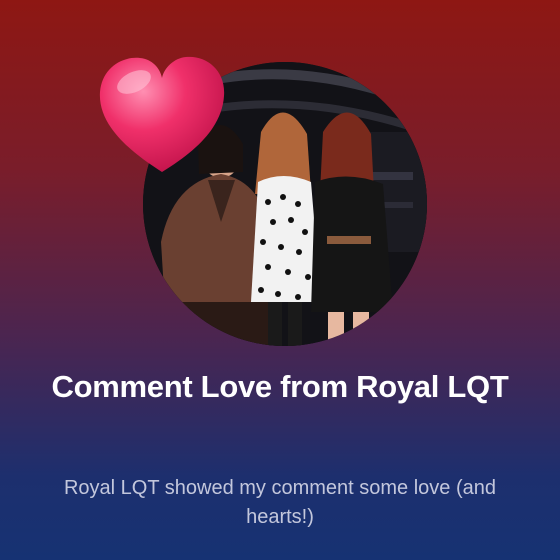 The height and width of the screenshot is (560, 560). What do you see at coordinates (162, 115) in the screenshot?
I see `heart-icon` at bounding box center [162, 115].